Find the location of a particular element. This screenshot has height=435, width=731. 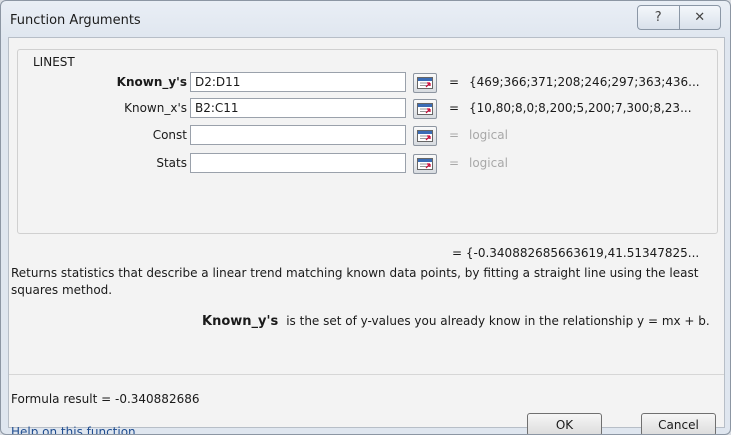

known-x-input: B2:C11 is located at coordinates (298, 108).